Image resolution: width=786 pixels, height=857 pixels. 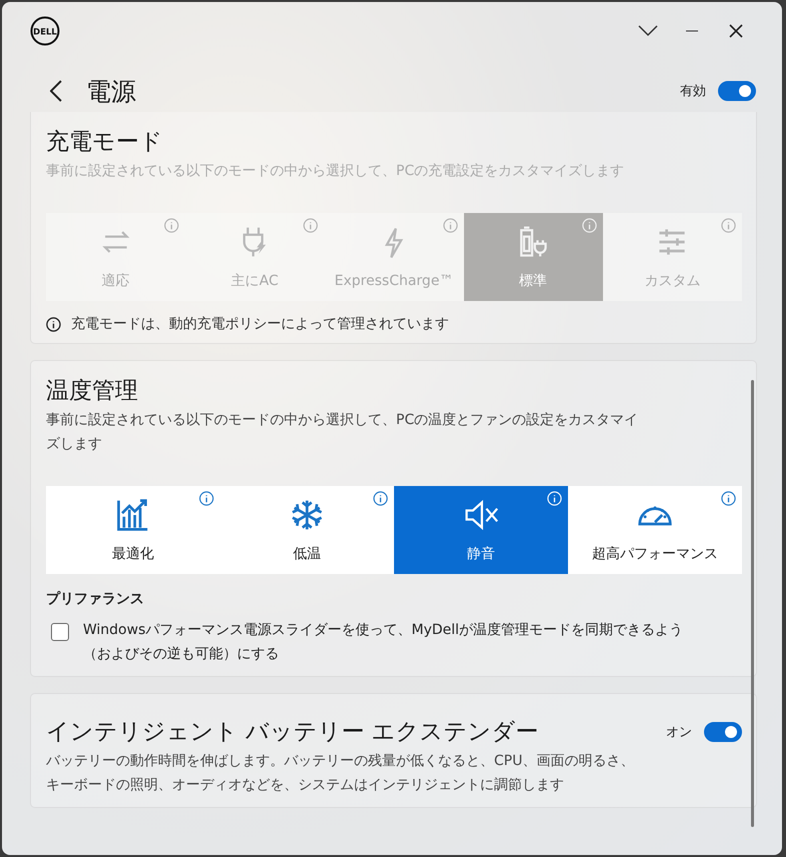 What do you see at coordinates (341, 773) in the screenshot?
I see `section-description: バッテリーの動作時間を伸ばします。バッテリーの残量が低くなると、CPU、画面の明るさ、キーボードの照明、オーディオなどを、システムはインテリジェントに調節します` at bounding box center [341, 773].